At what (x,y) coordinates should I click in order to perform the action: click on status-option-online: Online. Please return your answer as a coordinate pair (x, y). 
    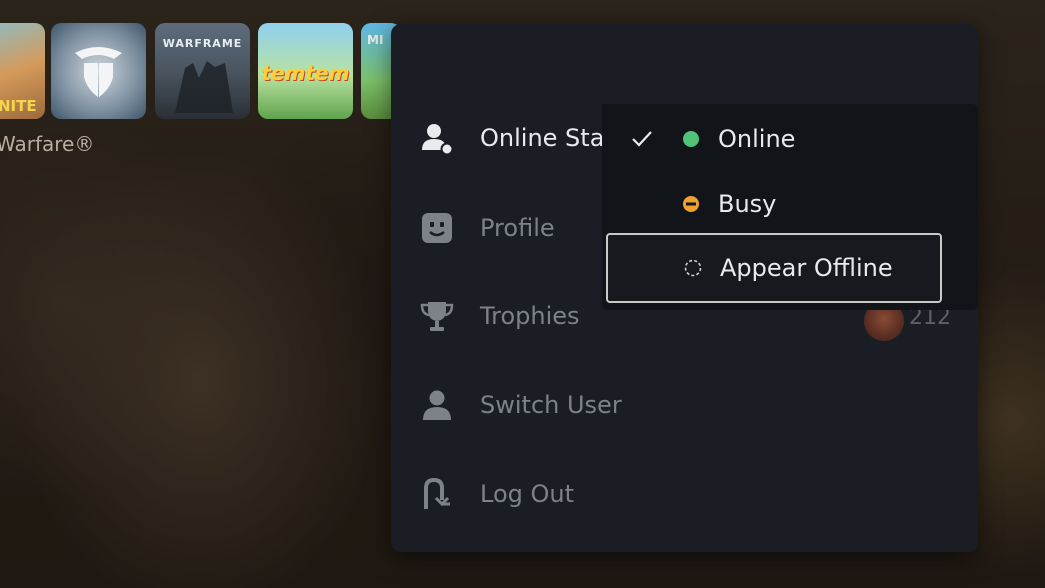
    Looking at the image, I should click on (790, 139).